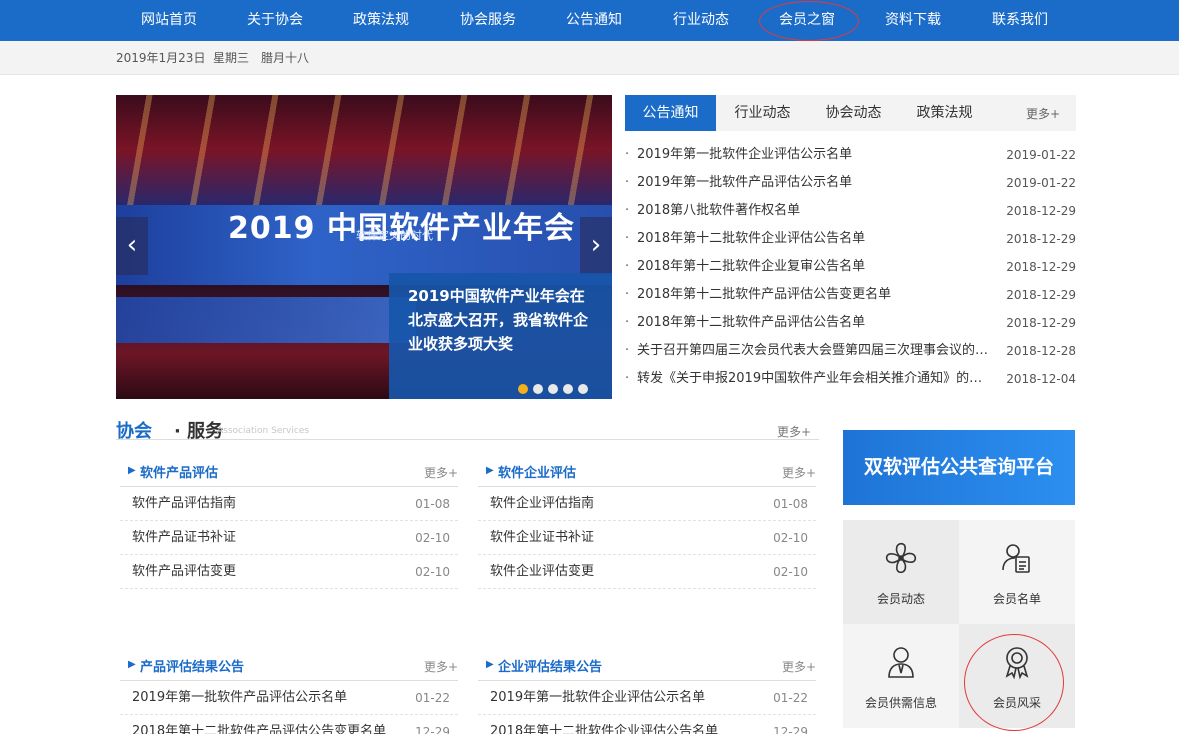 This screenshot has width=1179, height=734. Describe the element at coordinates (1014, 682) in the screenshot. I see `highlight-circle` at that location.